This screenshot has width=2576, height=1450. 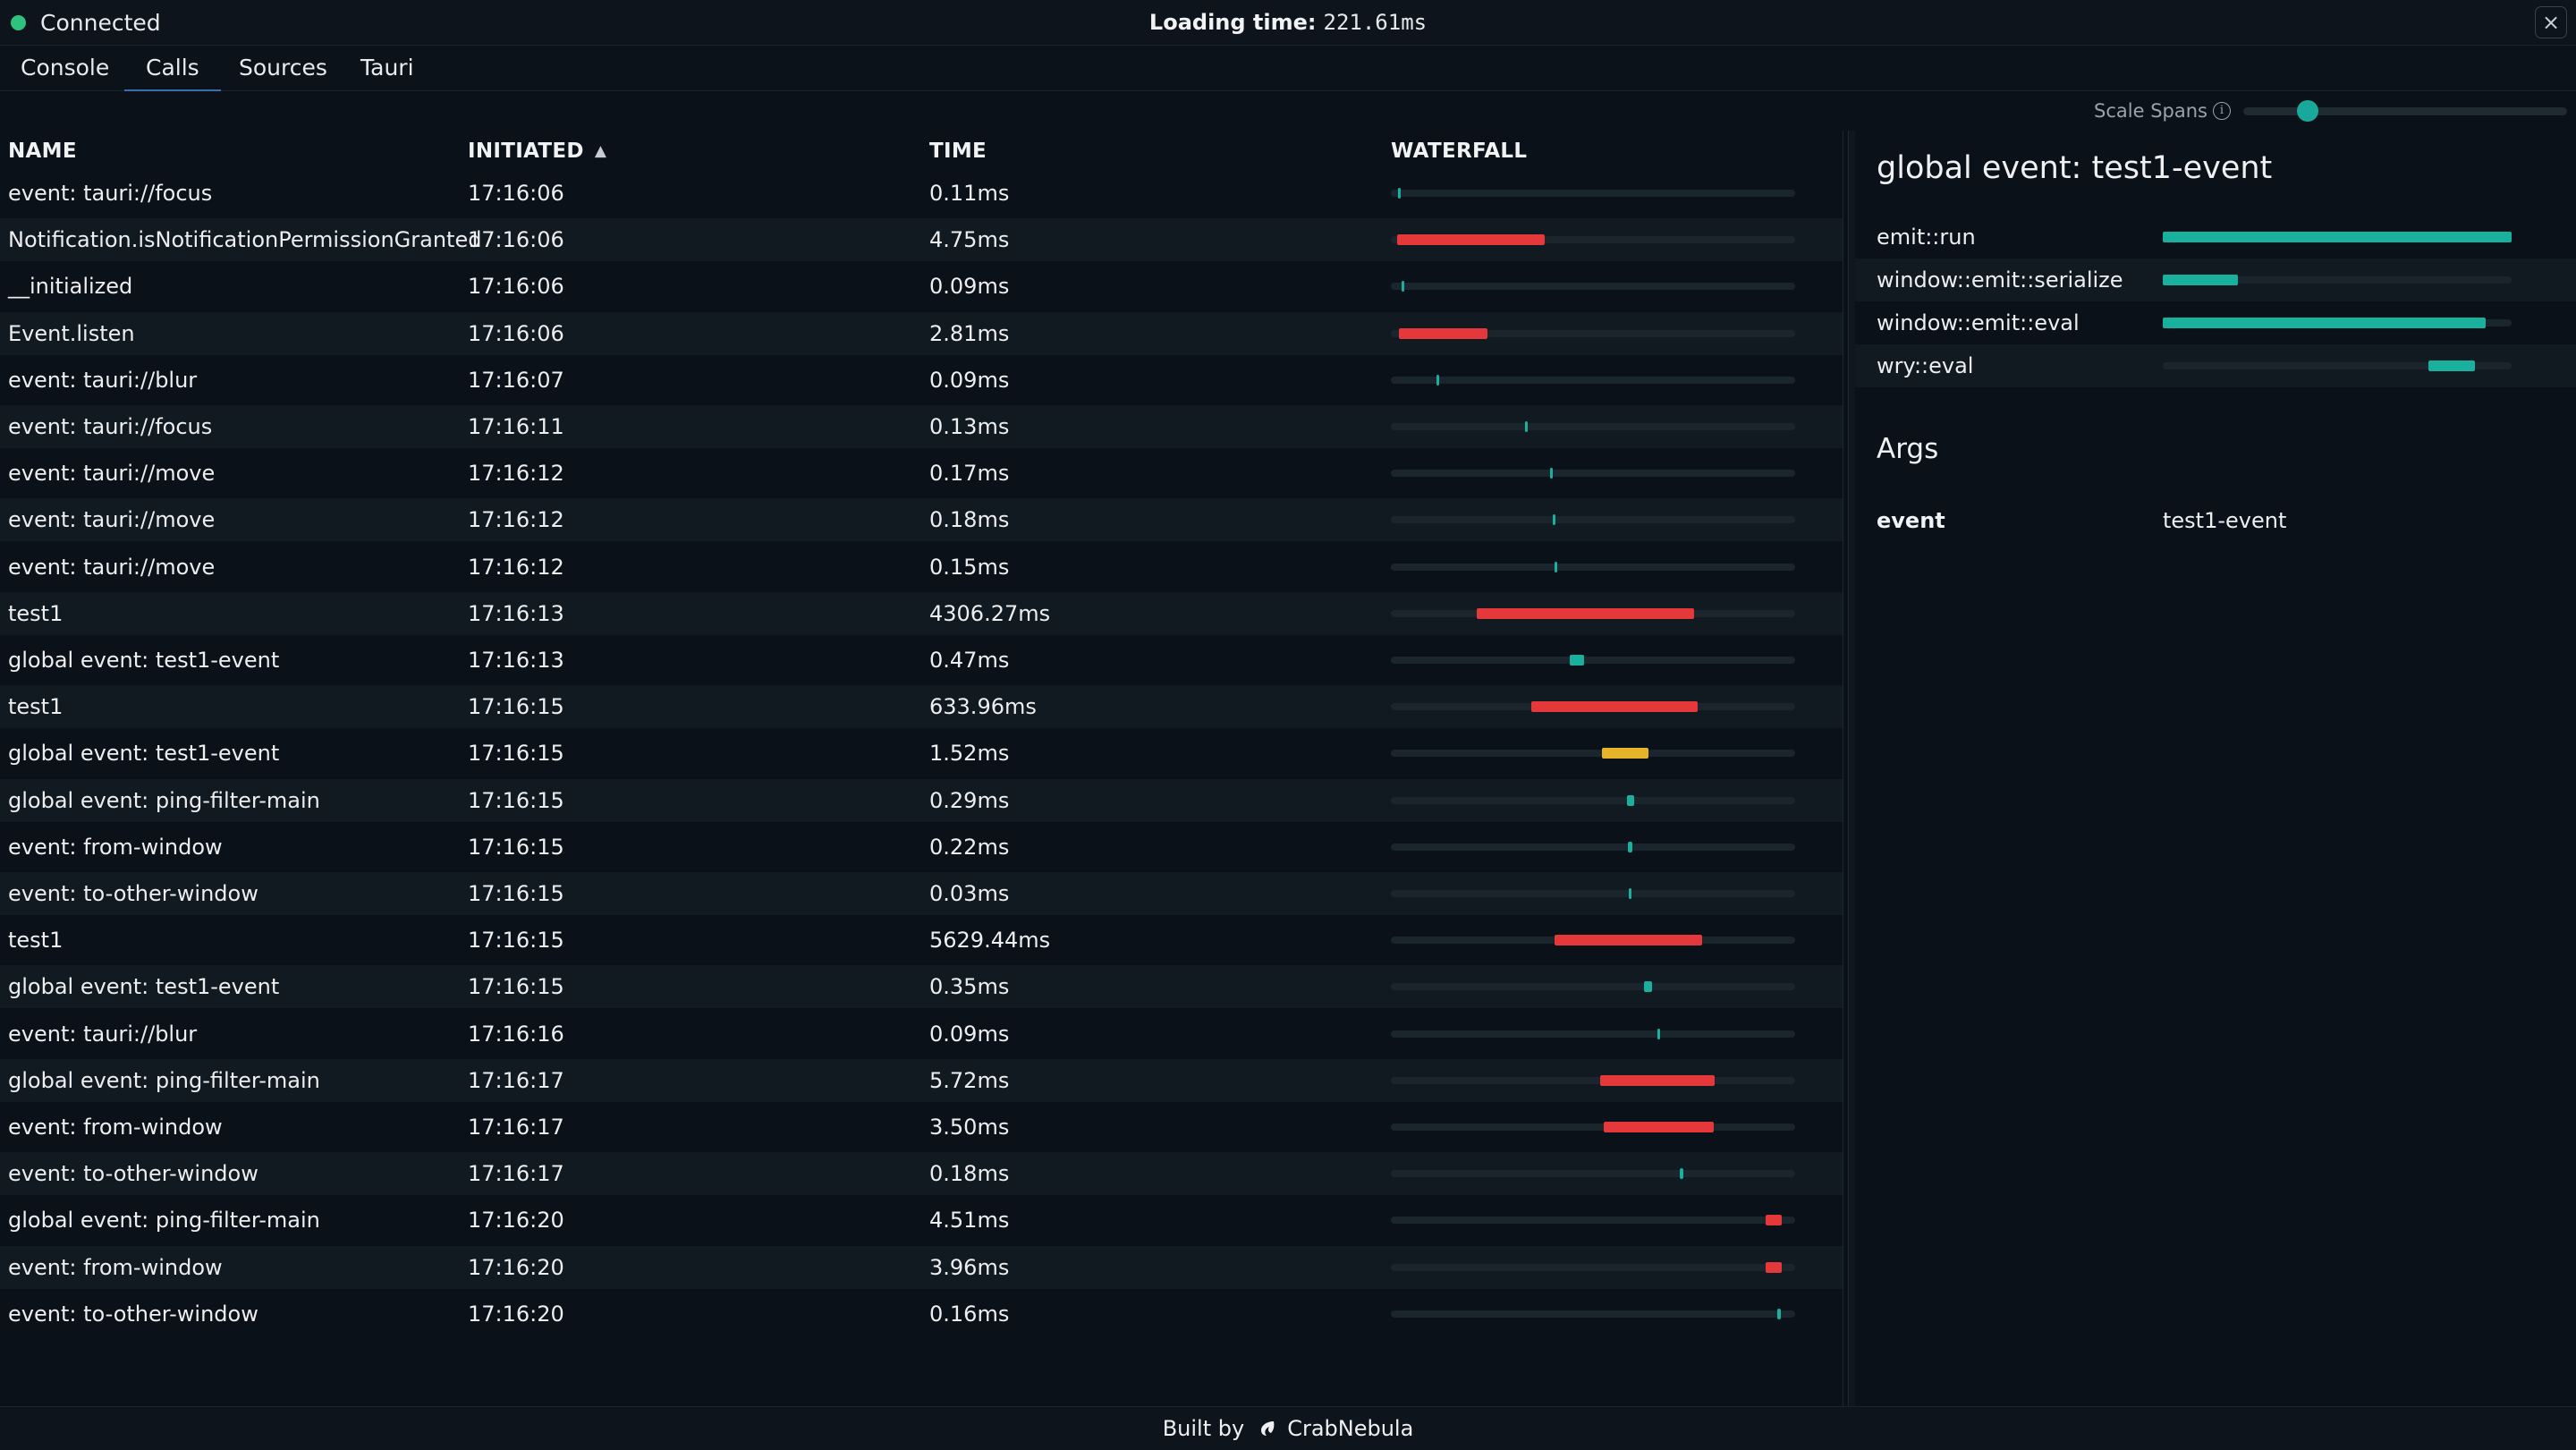 What do you see at coordinates (921, 1267) in the screenshot?
I see `table-row: event: from-window 17:16:20 3.96ms` at bounding box center [921, 1267].